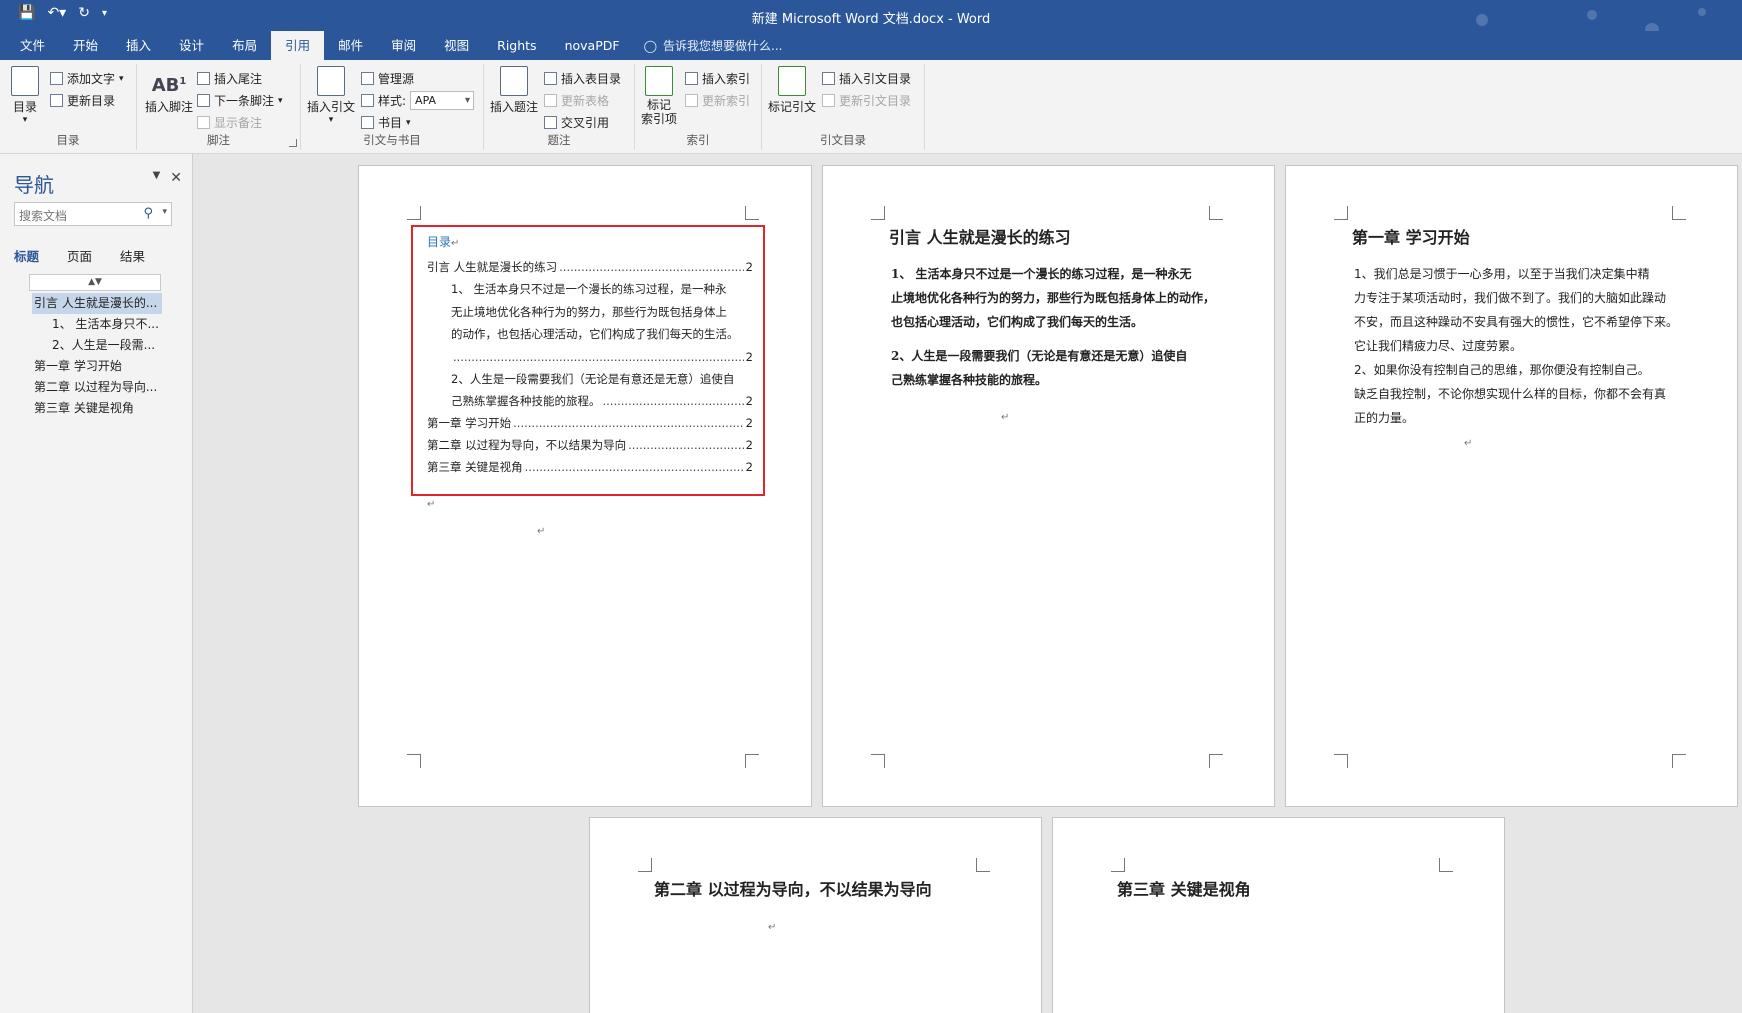  I want to click on insert-citation-button: 插入引文 ▾, so click(331, 95).